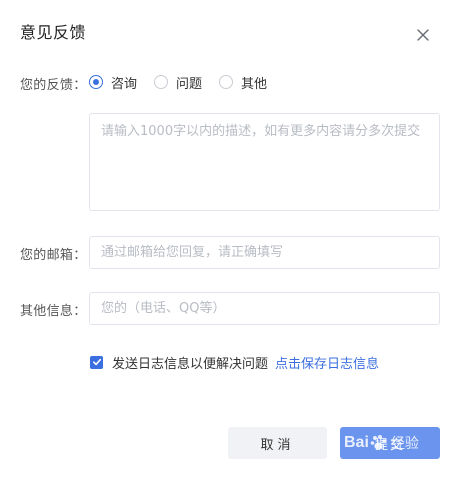  I want to click on close-icon, so click(423, 35).